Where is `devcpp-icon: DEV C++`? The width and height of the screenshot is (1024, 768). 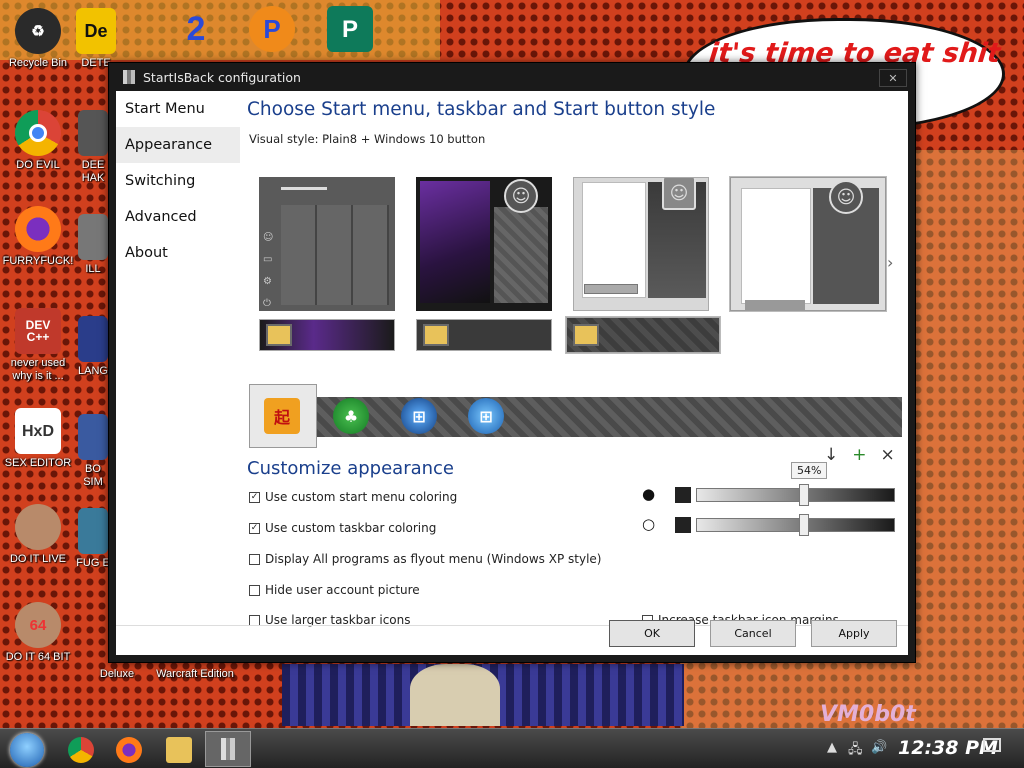 devcpp-icon: DEV C++ is located at coordinates (38, 331).